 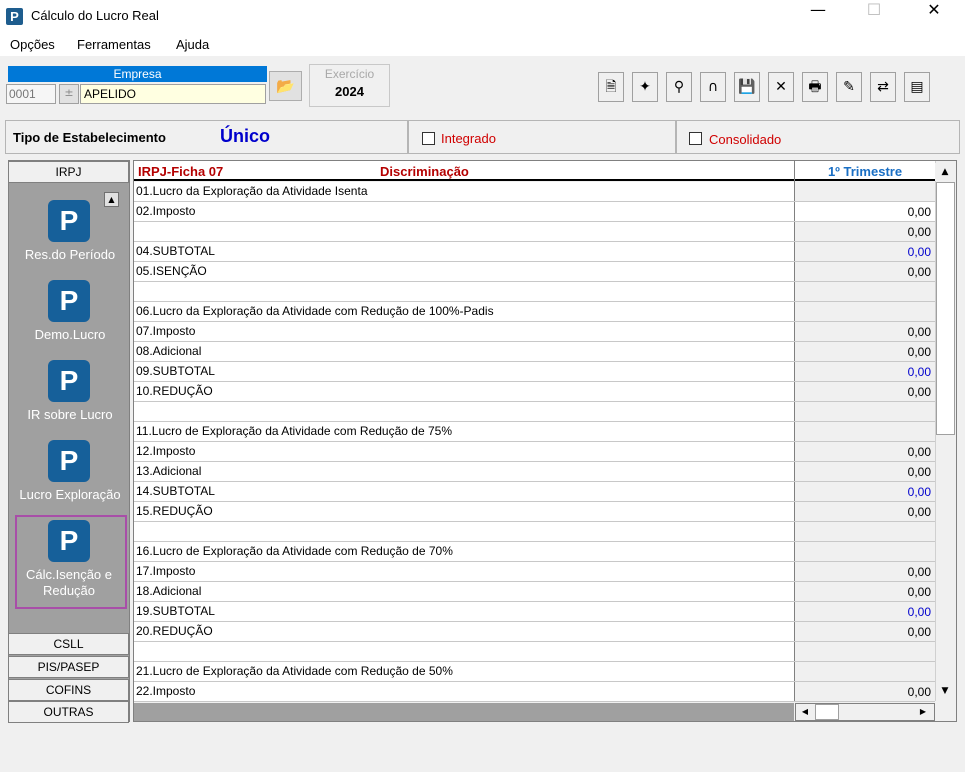 What do you see at coordinates (945, 308) in the screenshot?
I see `vertical-scroll-thumb` at bounding box center [945, 308].